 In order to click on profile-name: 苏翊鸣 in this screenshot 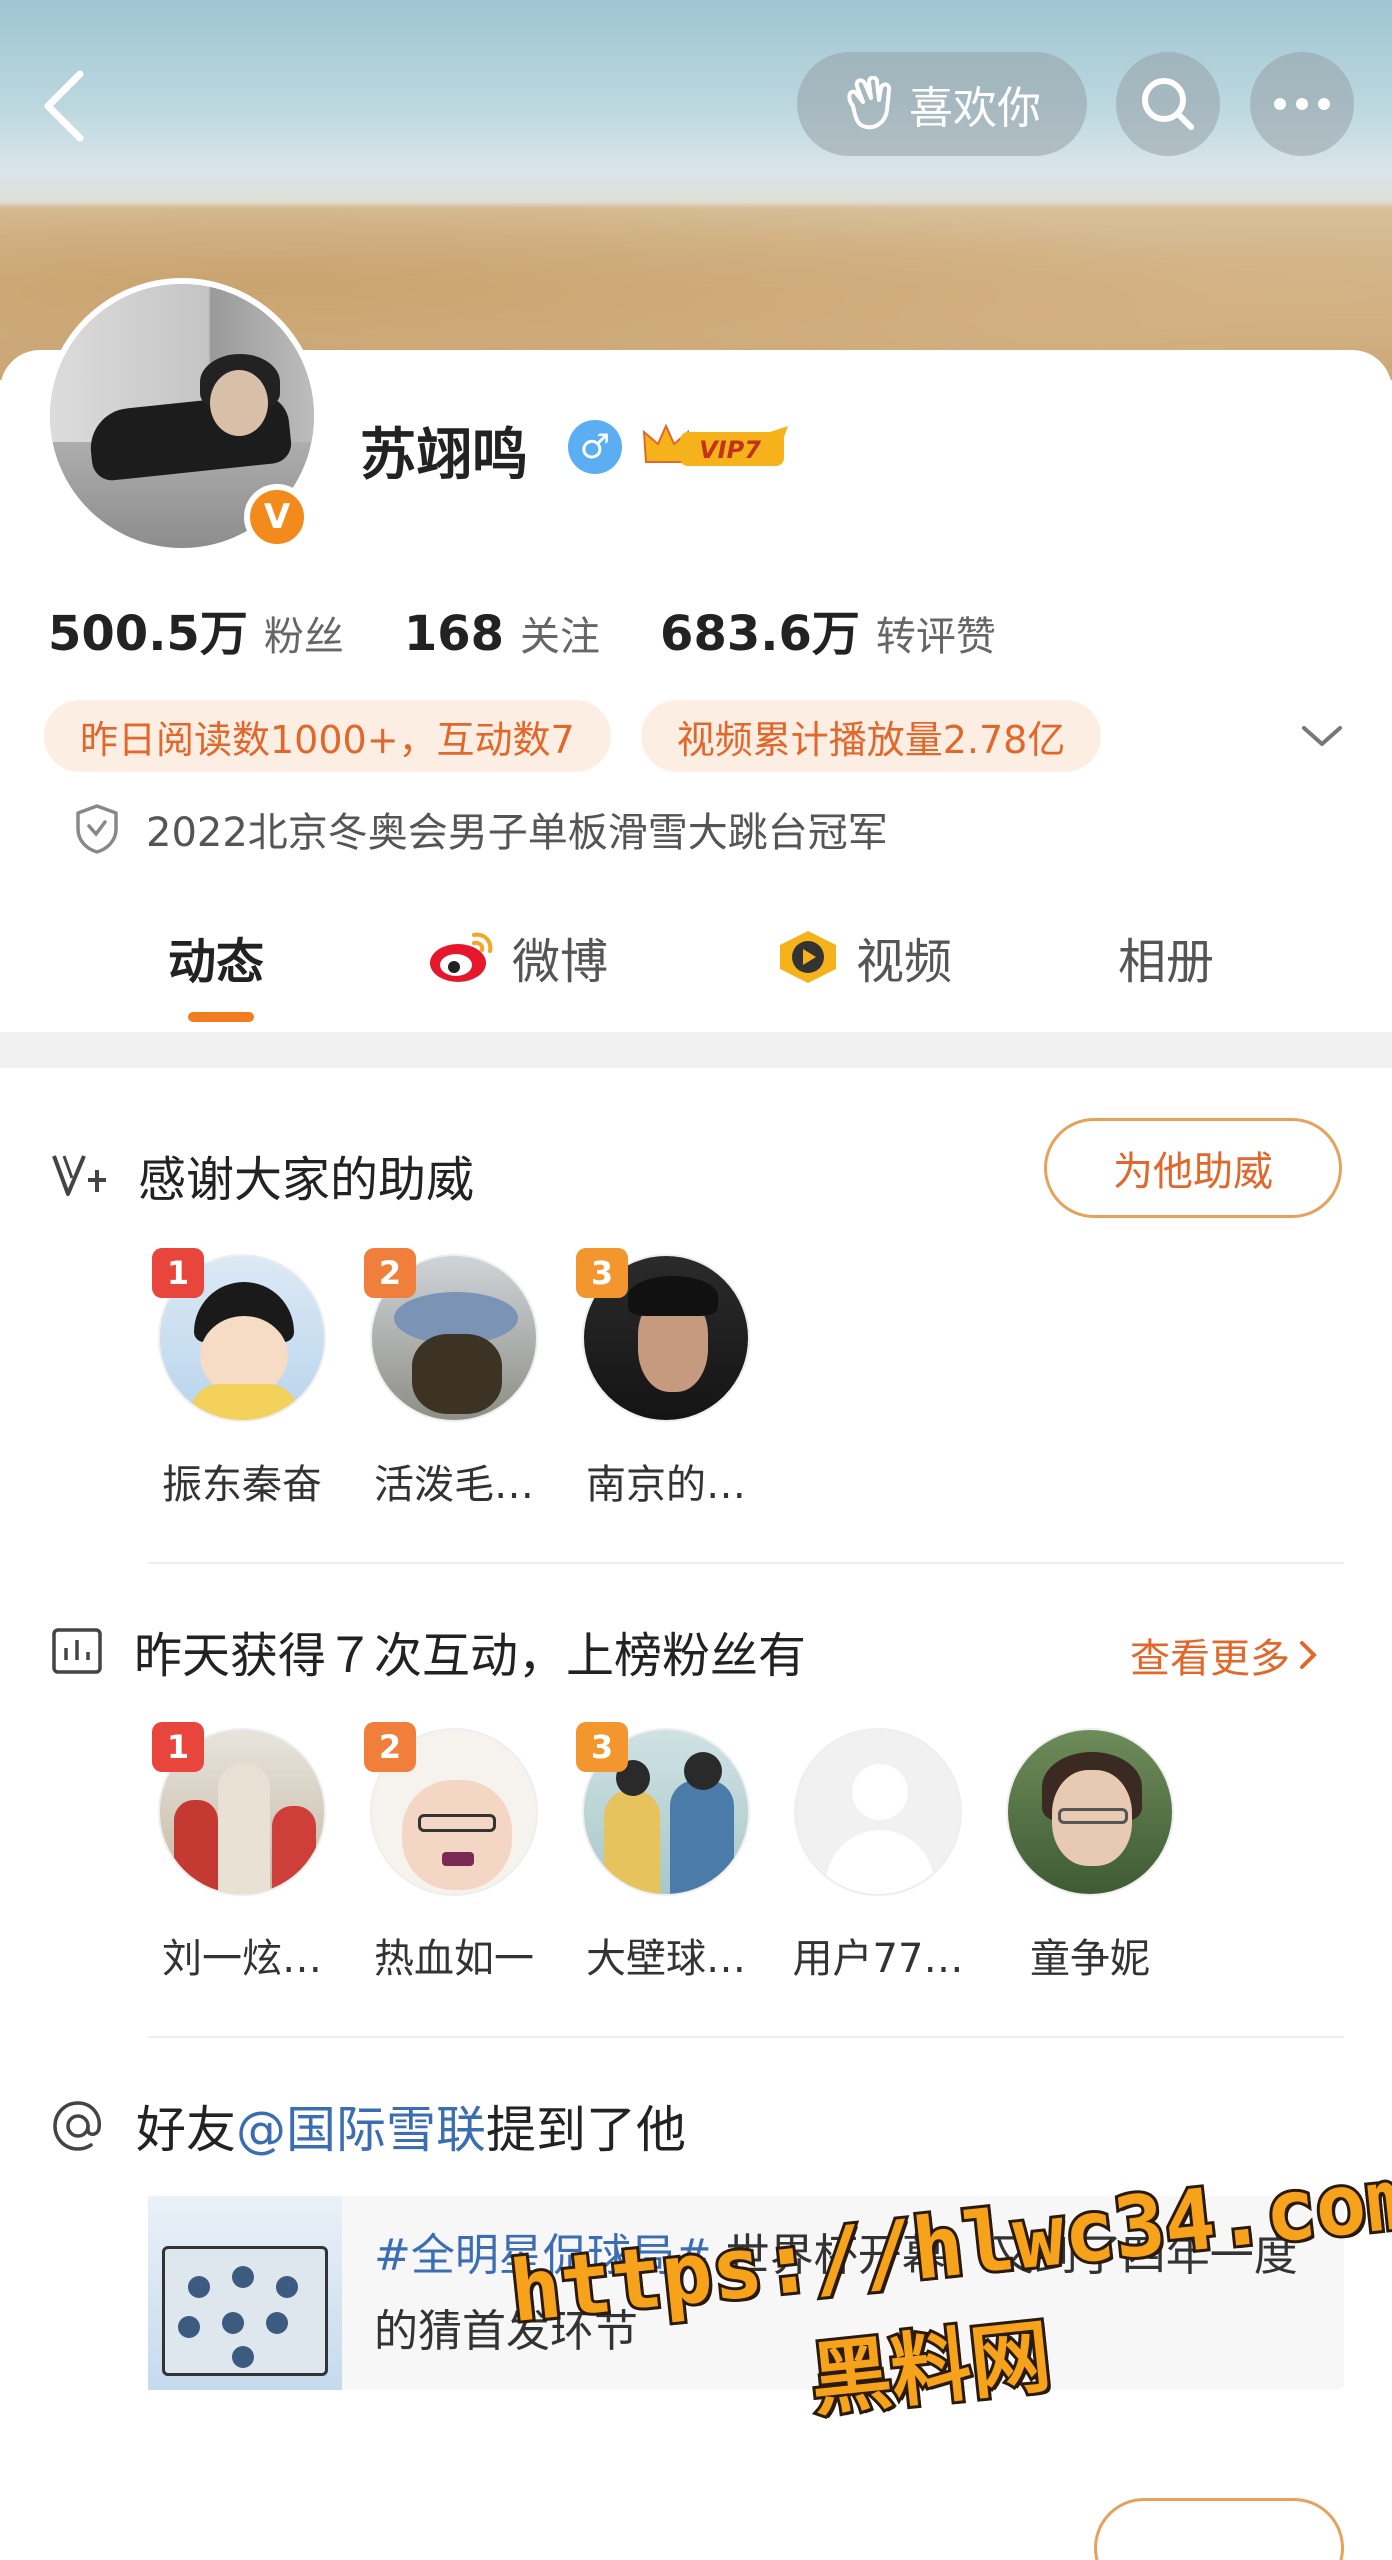, I will do `click(444, 455)`.